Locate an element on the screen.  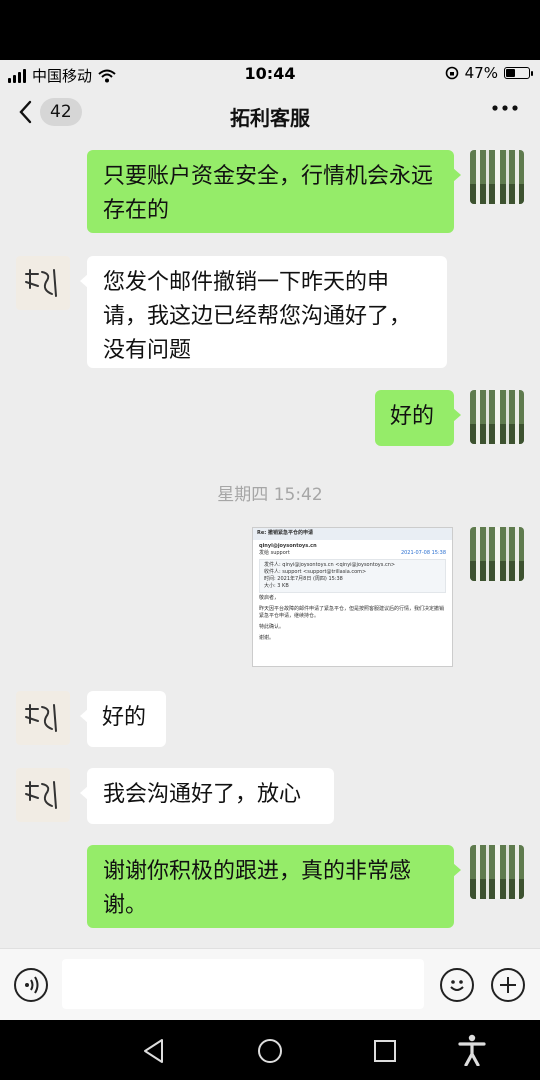
email-time-line: 时间: 2021年7月8日 (周四) 15:38 is located at coordinates (303, 579).